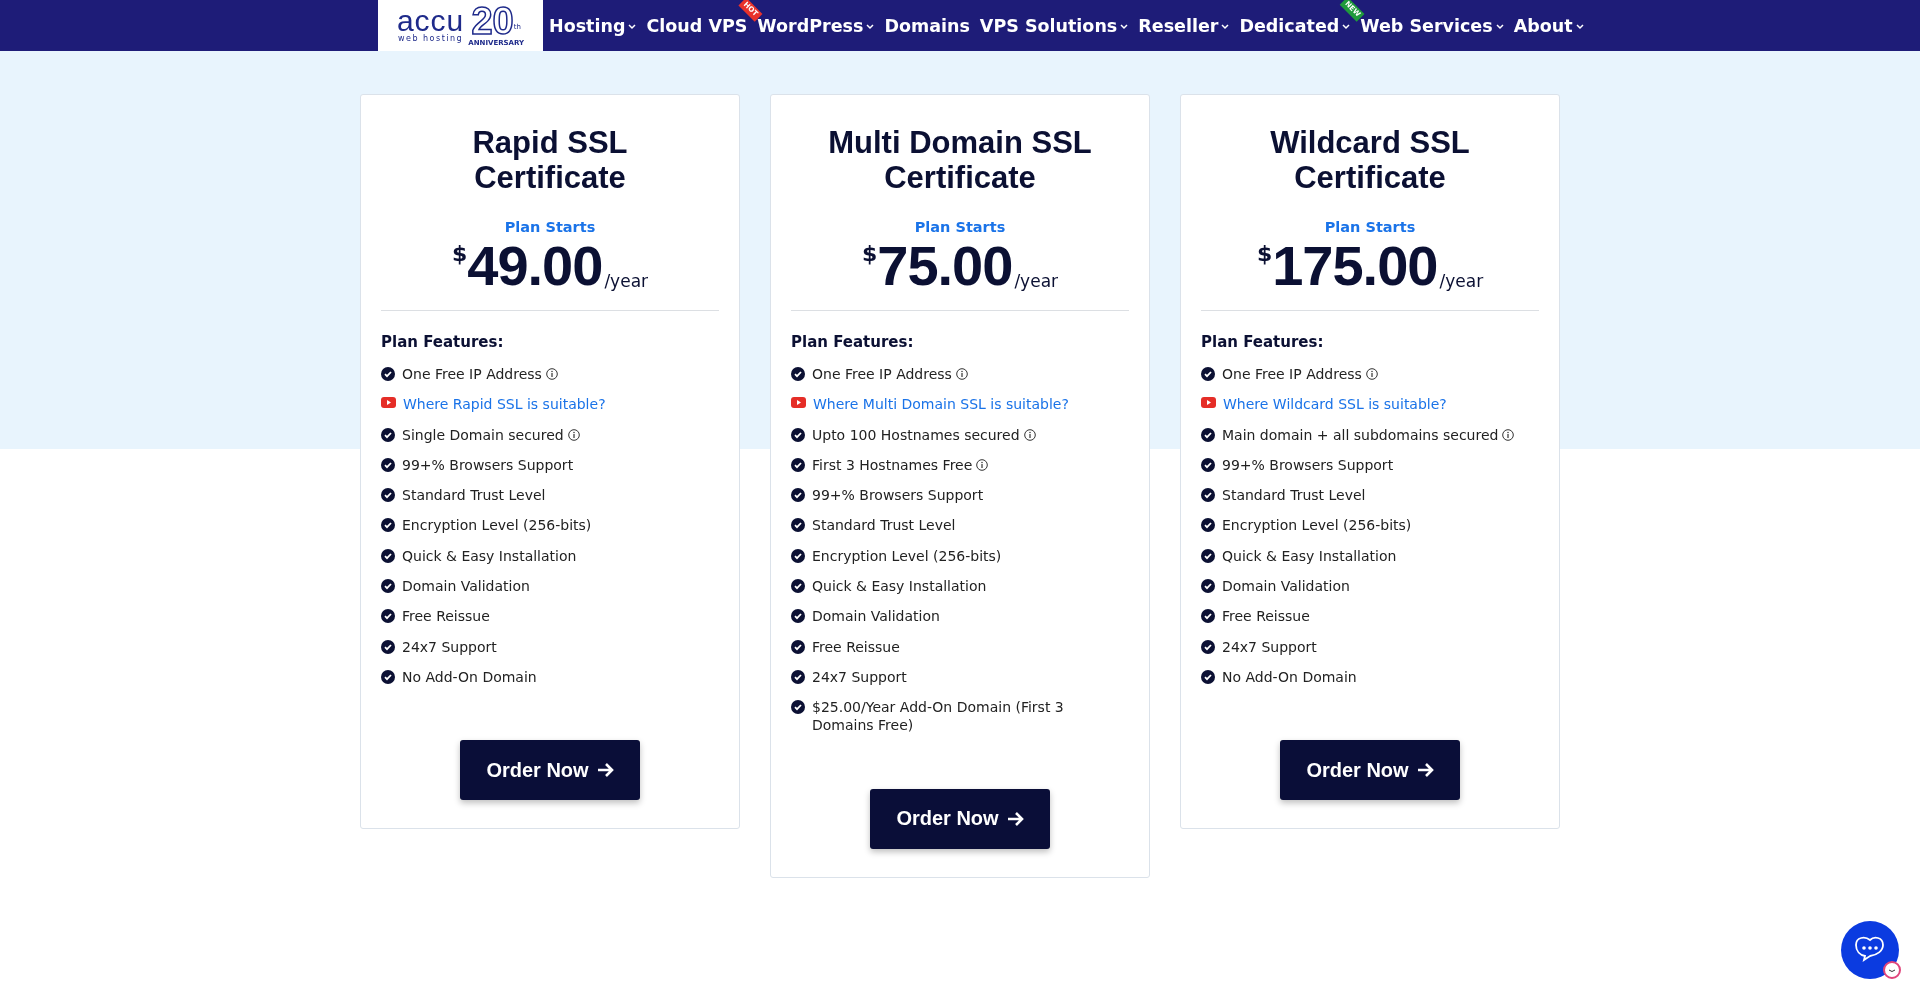 The height and width of the screenshot is (1000, 1920). Describe the element at coordinates (1335, 404) in the screenshot. I see `video-link: Where Wildcard SSL is suitable?` at that location.